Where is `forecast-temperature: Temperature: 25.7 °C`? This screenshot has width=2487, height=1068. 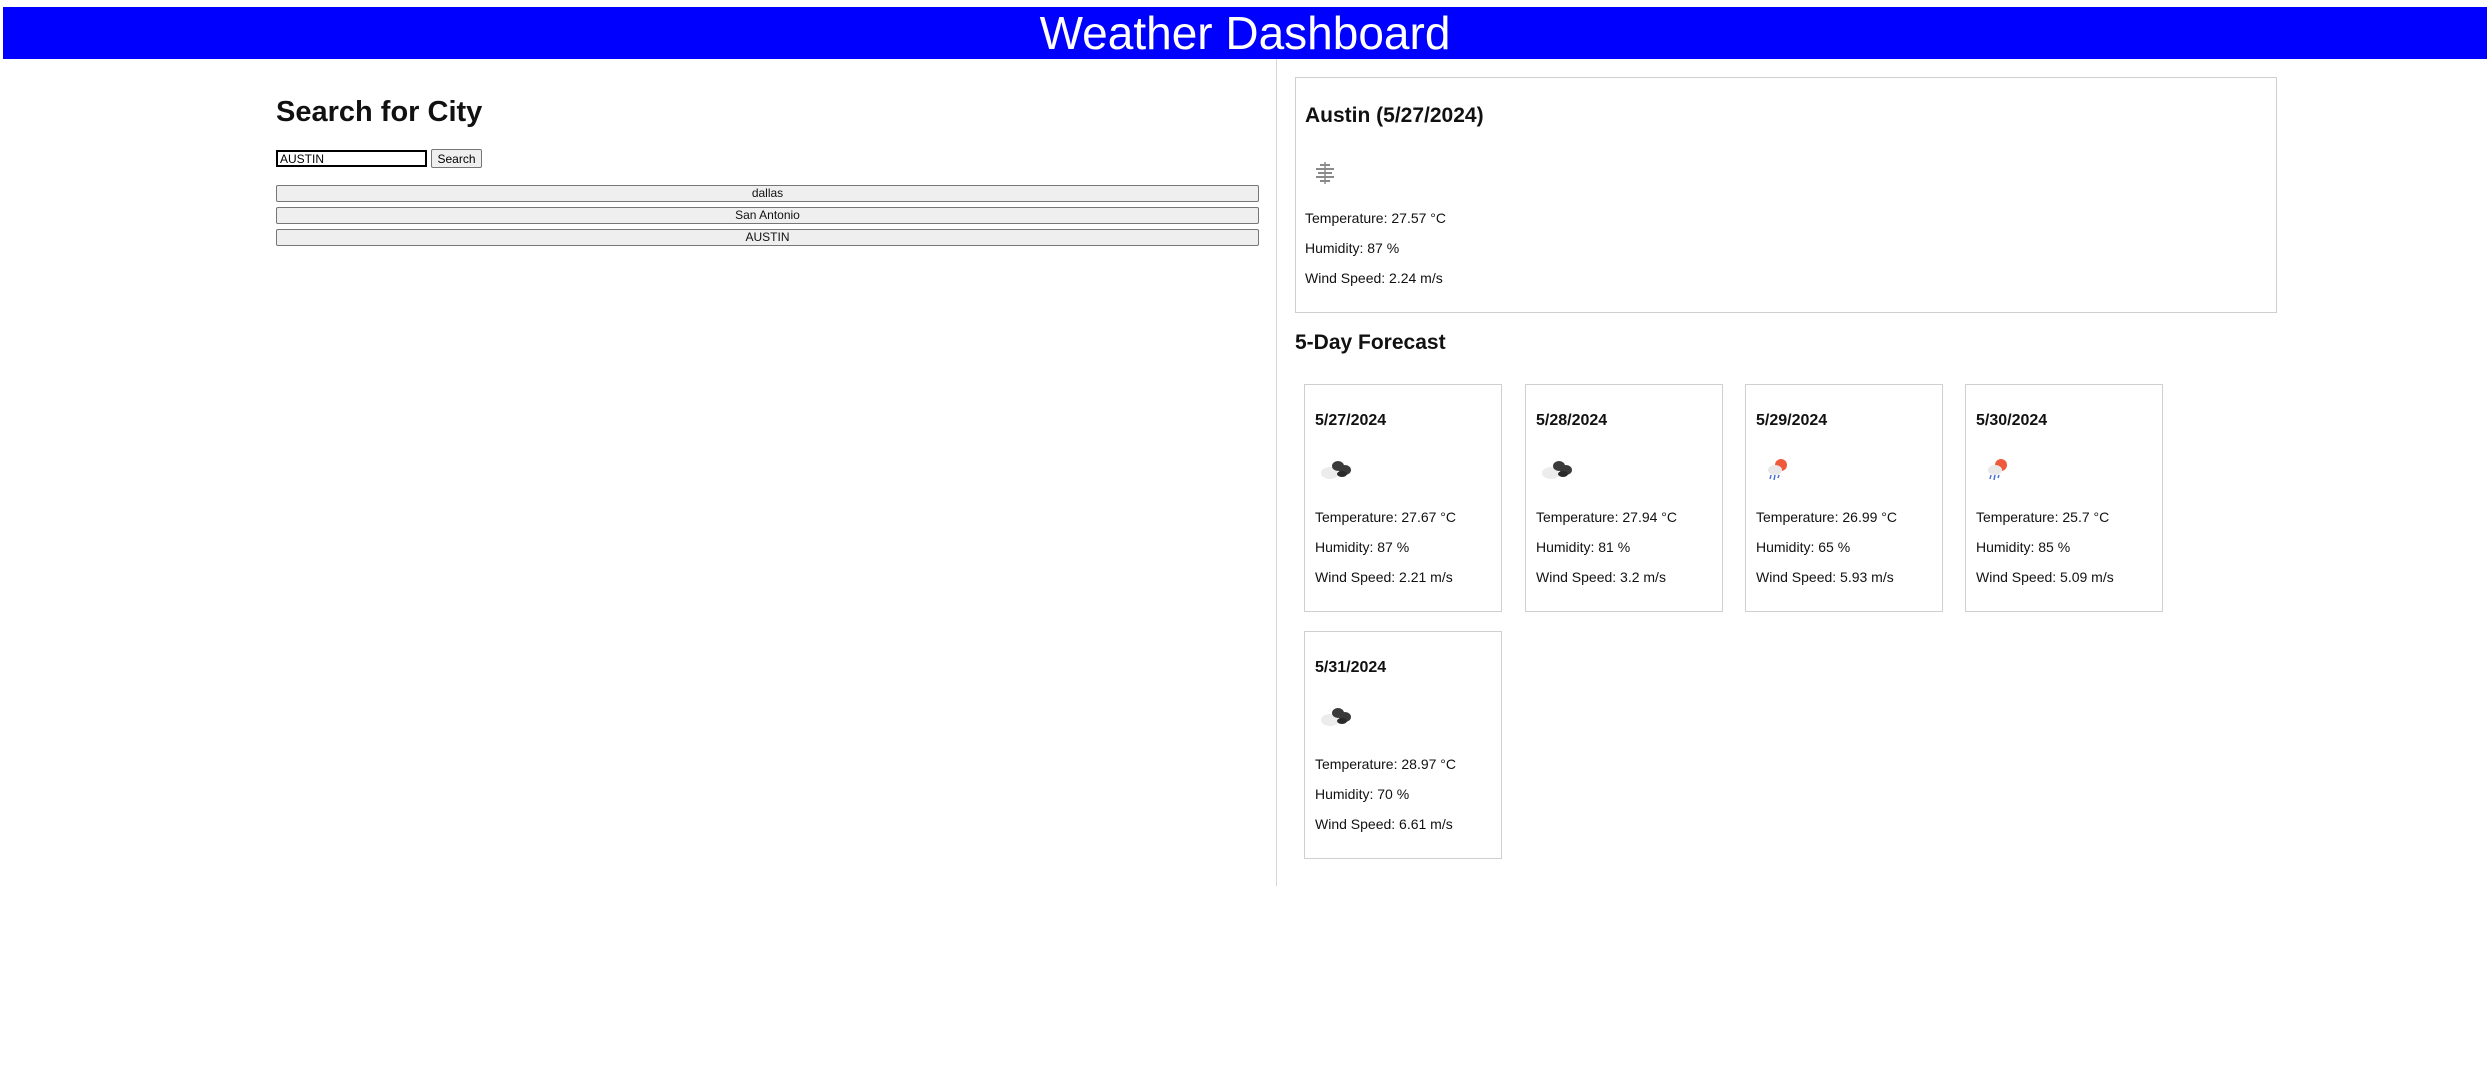 forecast-temperature: Temperature: 25.7 °C is located at coordinates (2043, 517).